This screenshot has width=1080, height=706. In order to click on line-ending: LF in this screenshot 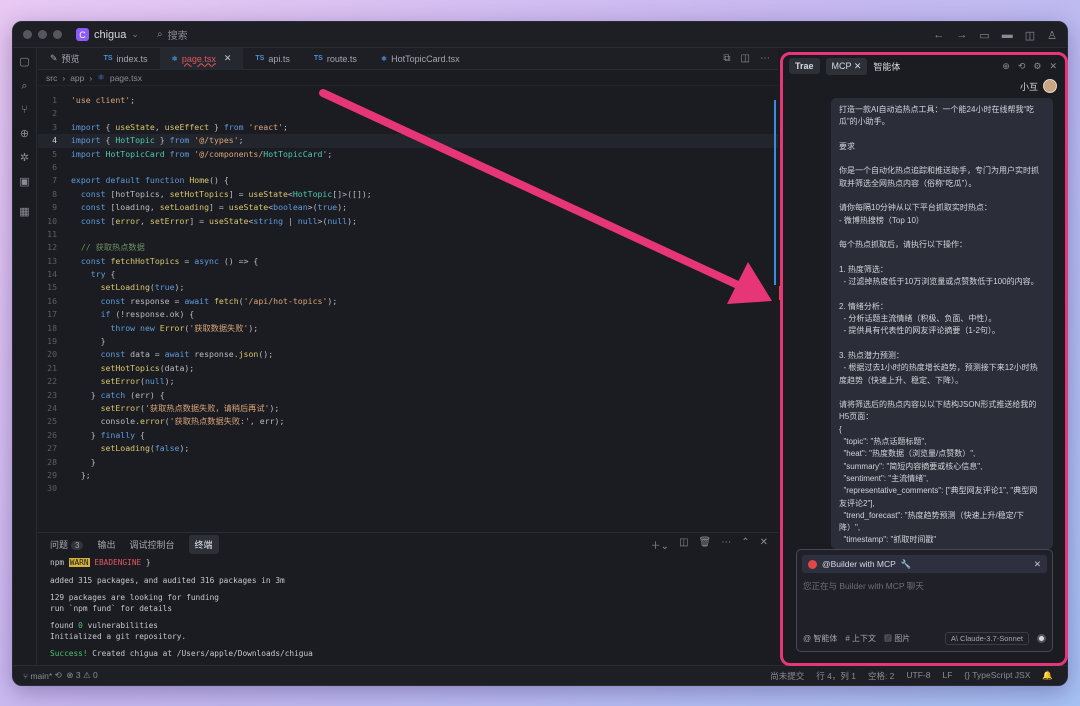, I will do `click(947, 676)`.